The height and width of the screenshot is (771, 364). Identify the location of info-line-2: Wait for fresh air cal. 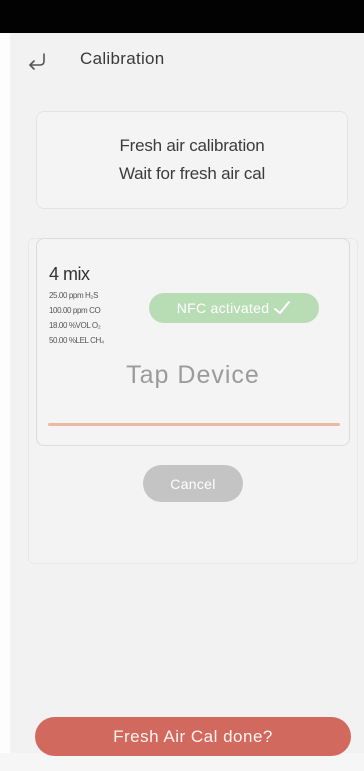
(192, 173).